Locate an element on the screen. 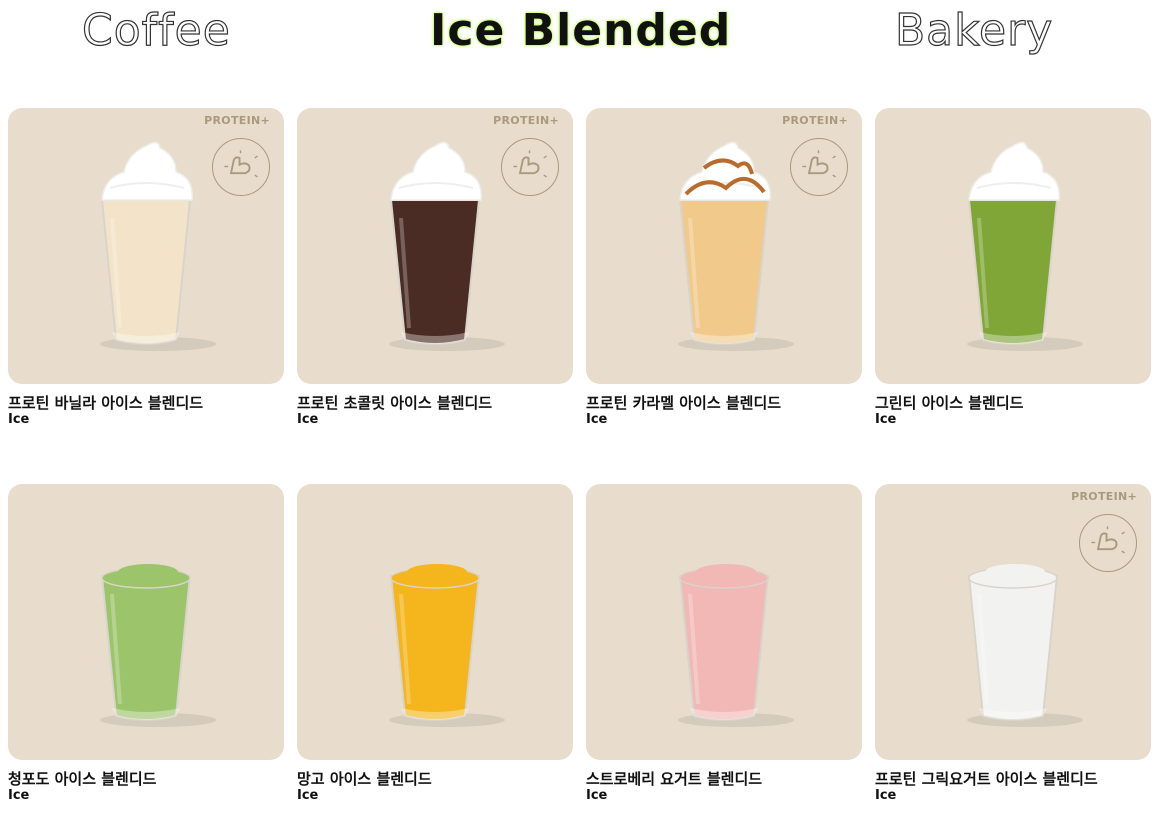 The width and height of the screenshot is (1158, 814). product-name: 스트로베리 요거트 블렌디드 is located at coordinates (674, 778).